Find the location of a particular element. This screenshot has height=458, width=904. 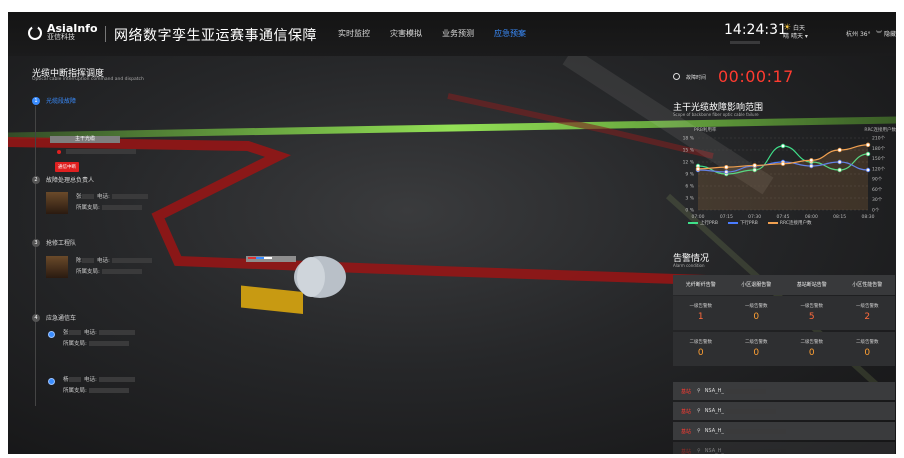

x-tick: 08:15 is located at coordinates (839, 217).